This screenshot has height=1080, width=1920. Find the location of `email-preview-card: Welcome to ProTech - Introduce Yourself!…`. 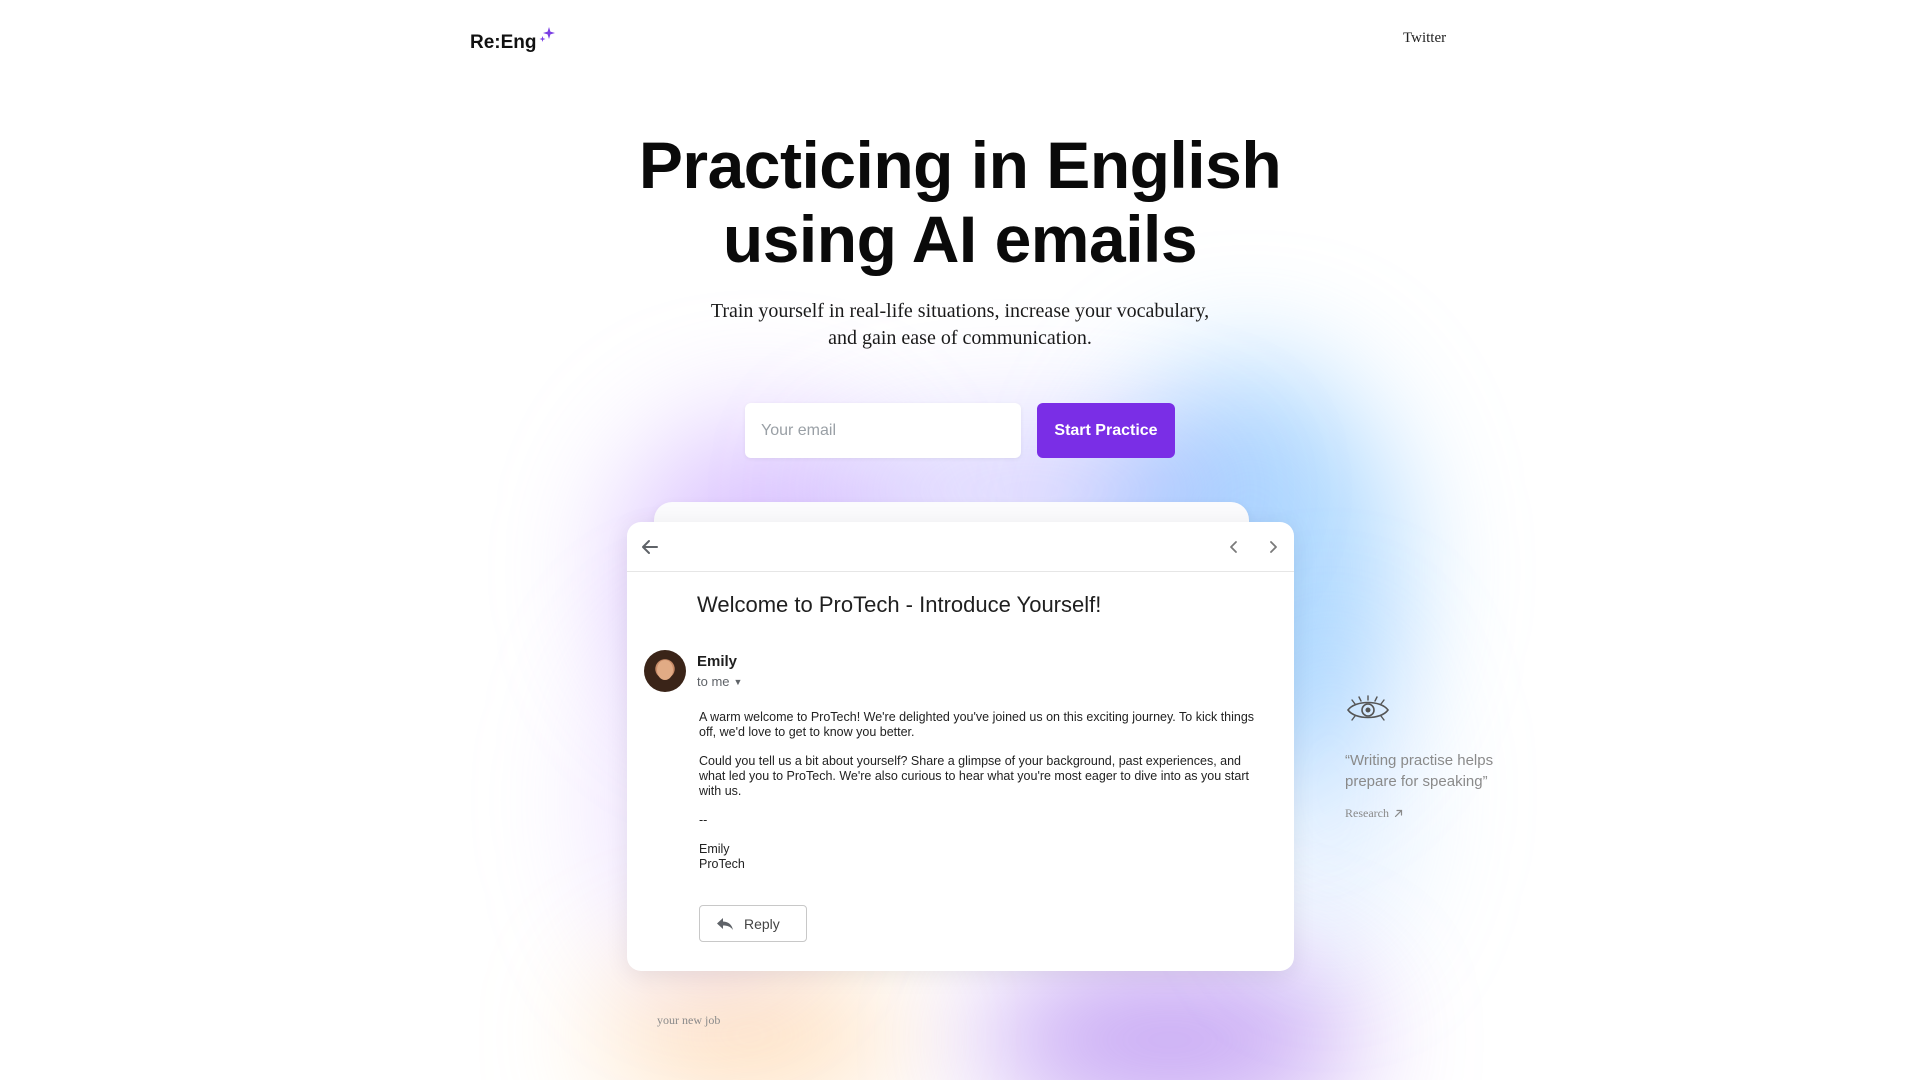

email-preview-card: Welcome to ProTech - Introduce Yourself!… is located at coordinates (960, 746).